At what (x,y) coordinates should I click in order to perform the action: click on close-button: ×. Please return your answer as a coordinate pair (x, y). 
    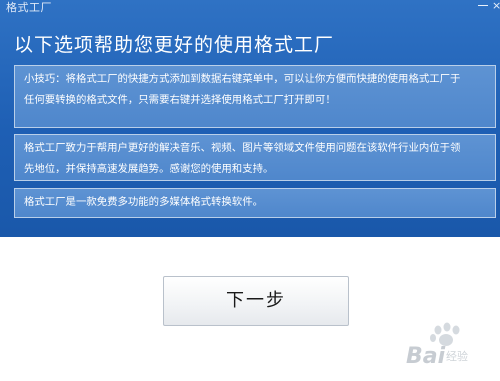
    Looking at the image, I should click on (496, 6).